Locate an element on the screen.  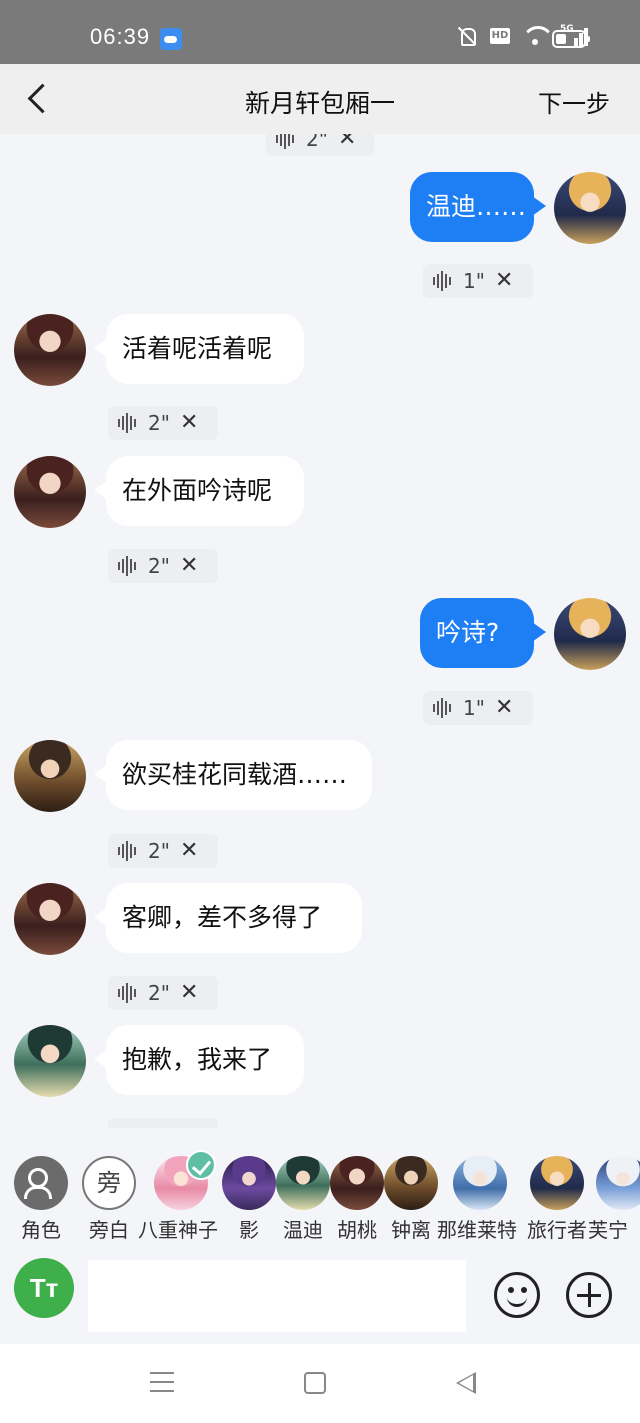
text-style-button: Tт is located at coordinates (44, 1288).